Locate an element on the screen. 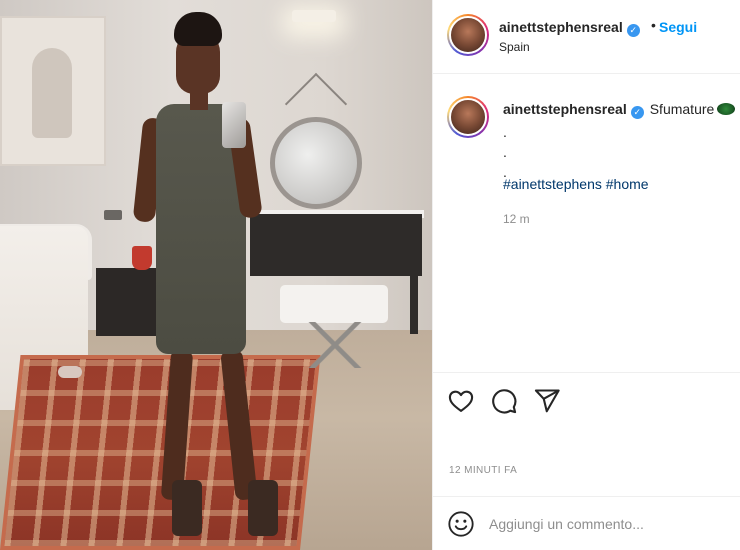 The width and height of the screenshot is (740, 550). post-timestamp: 12 MINUTI FA is located at coordinates (483, 470).